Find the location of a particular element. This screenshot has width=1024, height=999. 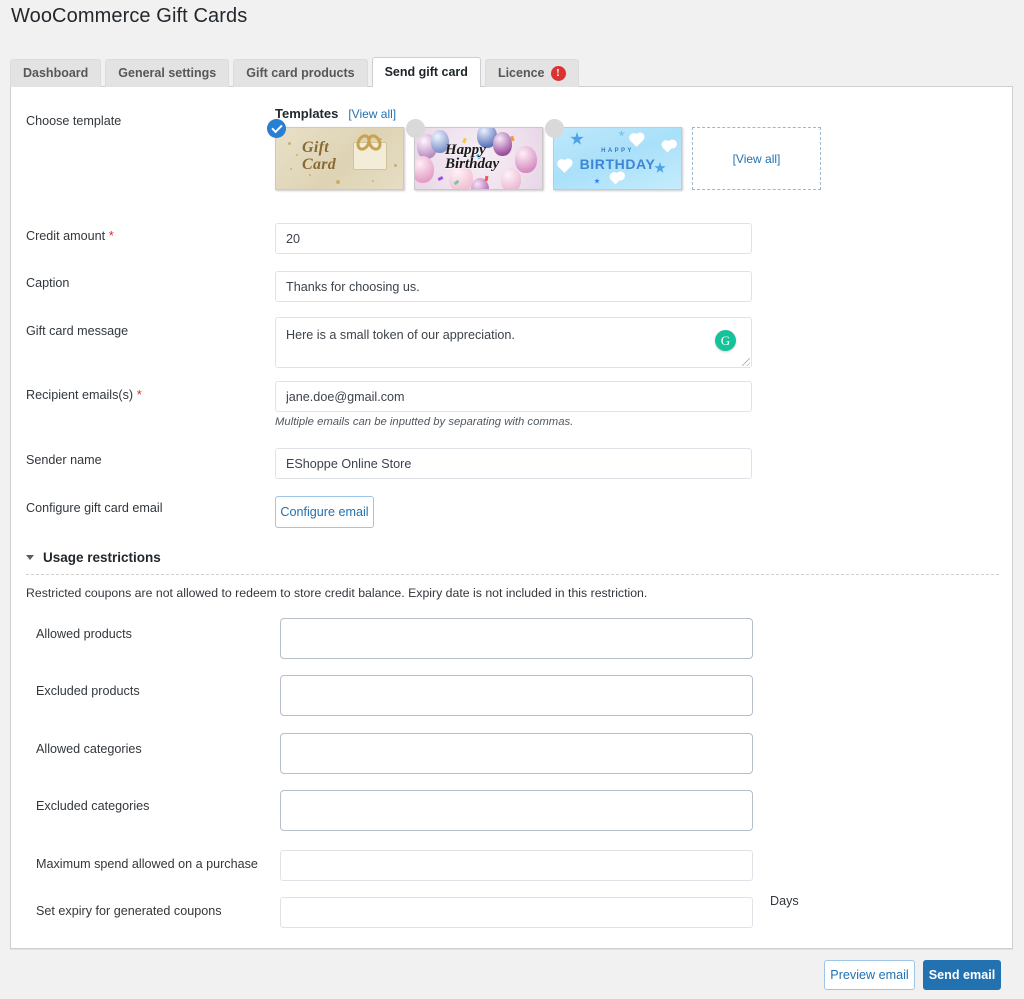

tab-label: Send gift card is located at coordinates (426, 72).